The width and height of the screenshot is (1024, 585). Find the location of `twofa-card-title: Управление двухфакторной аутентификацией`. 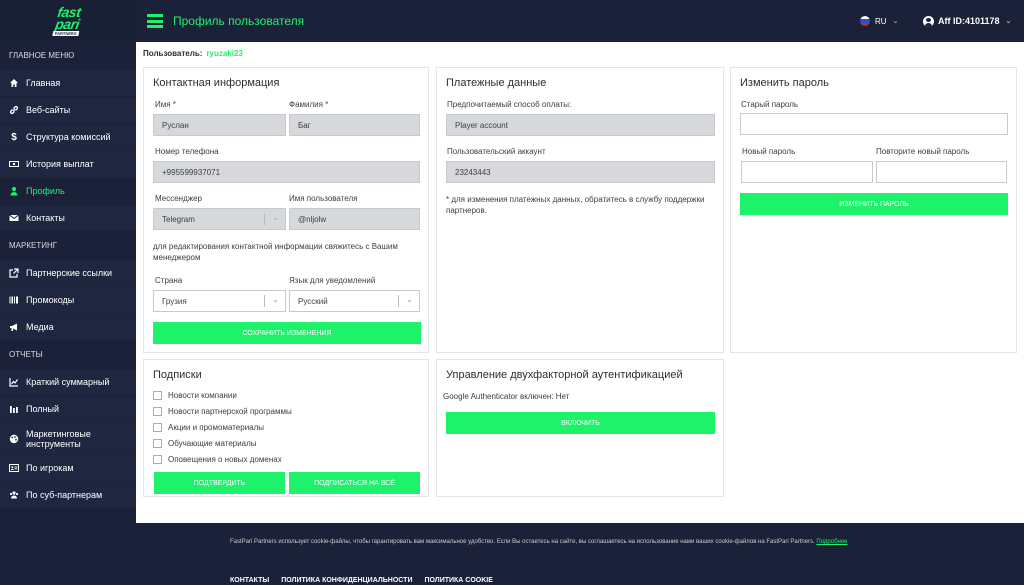

twofa-card-title: Управление двухфакторной аутентификацией is located at coordinates (564, 375).